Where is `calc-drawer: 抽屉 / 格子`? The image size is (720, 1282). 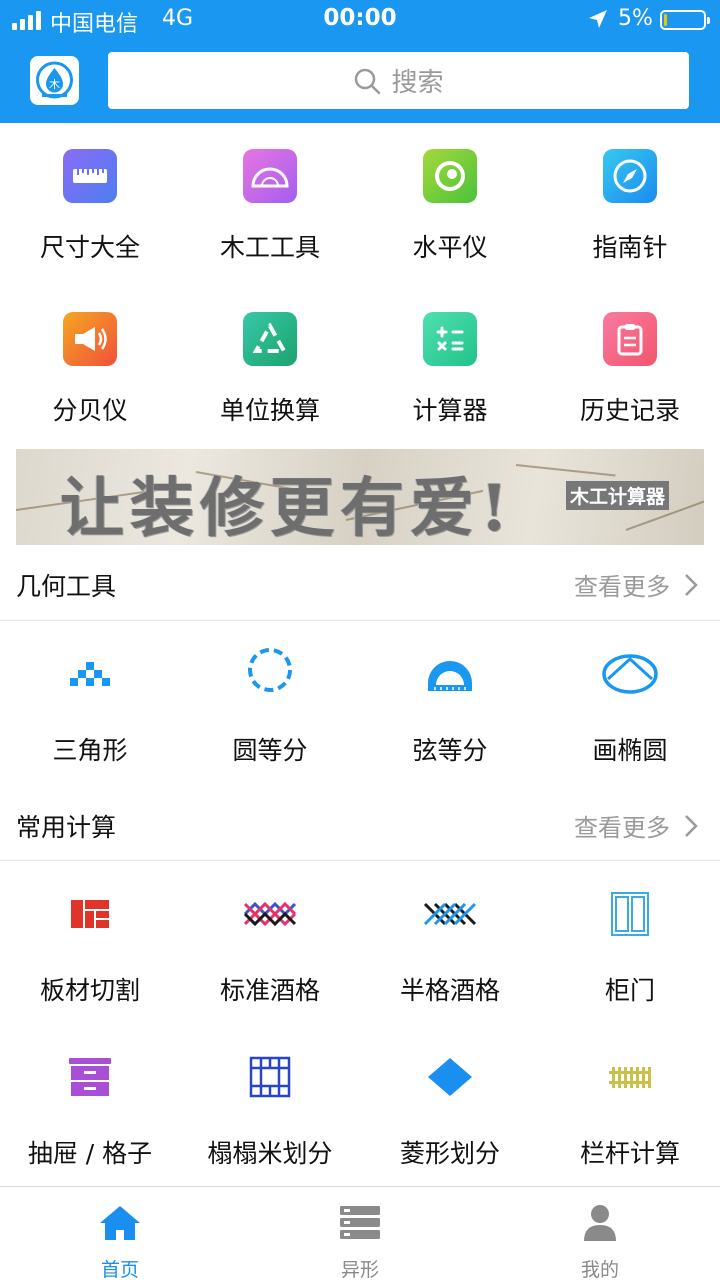 calc-drawer: 抽屉 / 格子 is located at coordinates (90, 1105).